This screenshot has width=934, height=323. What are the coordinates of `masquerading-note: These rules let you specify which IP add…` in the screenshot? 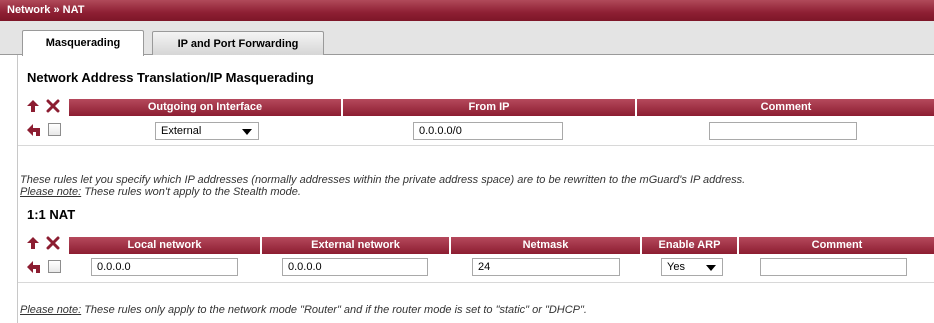 It's located at (383, 180).